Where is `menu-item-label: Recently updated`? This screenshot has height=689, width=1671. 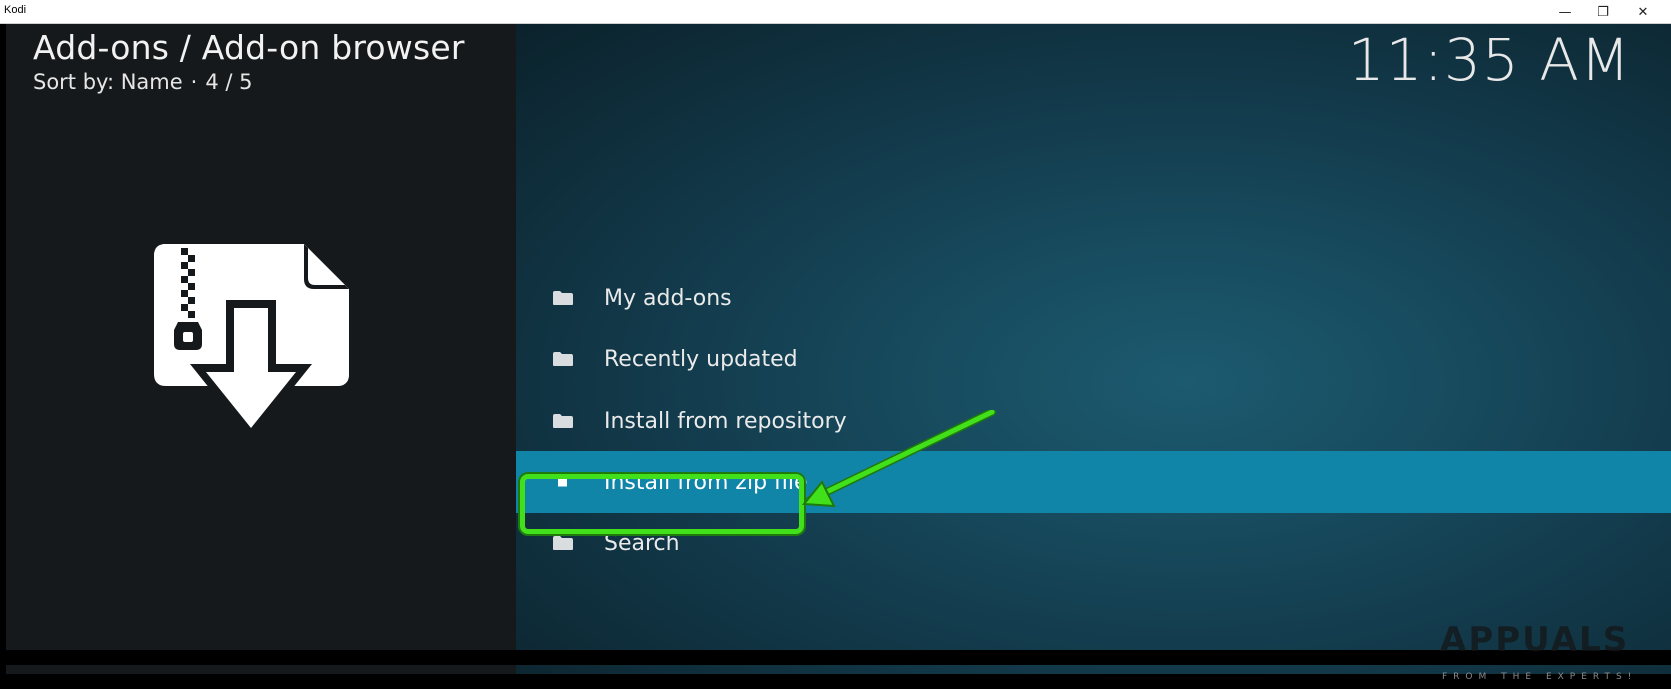 menu-item-label: Recently updated is located at coordinates (701, 359).